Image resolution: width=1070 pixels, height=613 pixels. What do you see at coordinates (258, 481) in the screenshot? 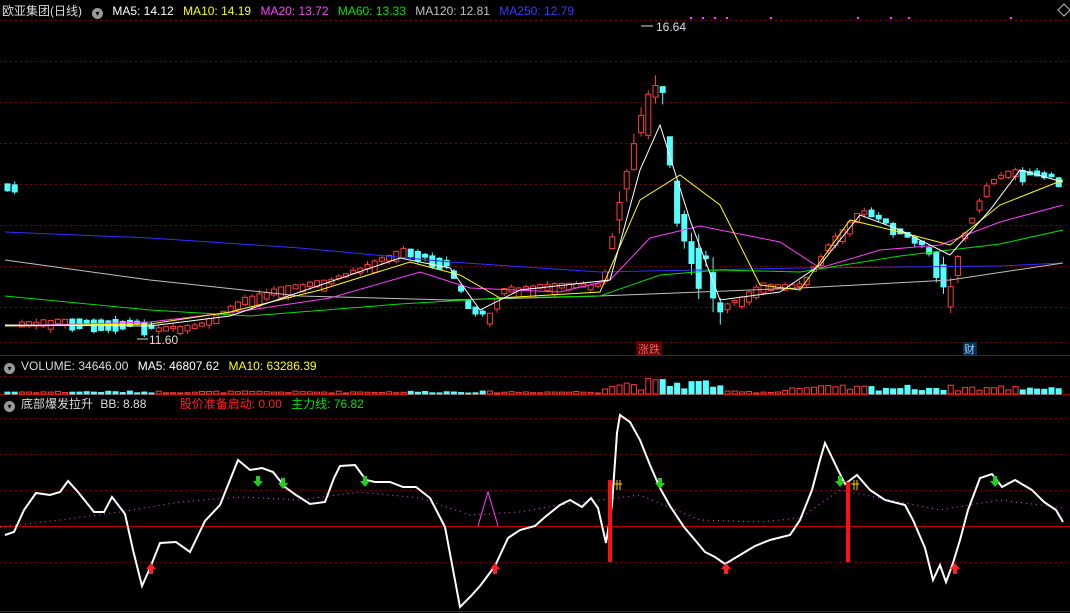
I see `down-arrow-icon` at bounding box center [258, 481].